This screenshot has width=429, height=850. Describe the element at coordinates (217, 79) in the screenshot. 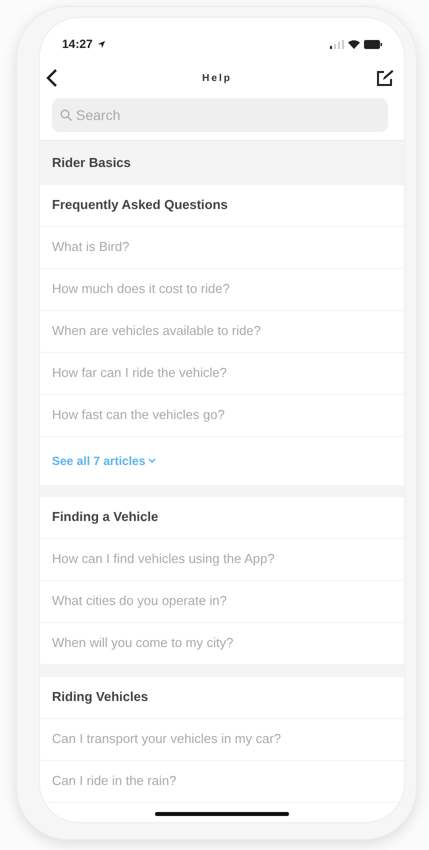

I see `page-title: Help` at that location.